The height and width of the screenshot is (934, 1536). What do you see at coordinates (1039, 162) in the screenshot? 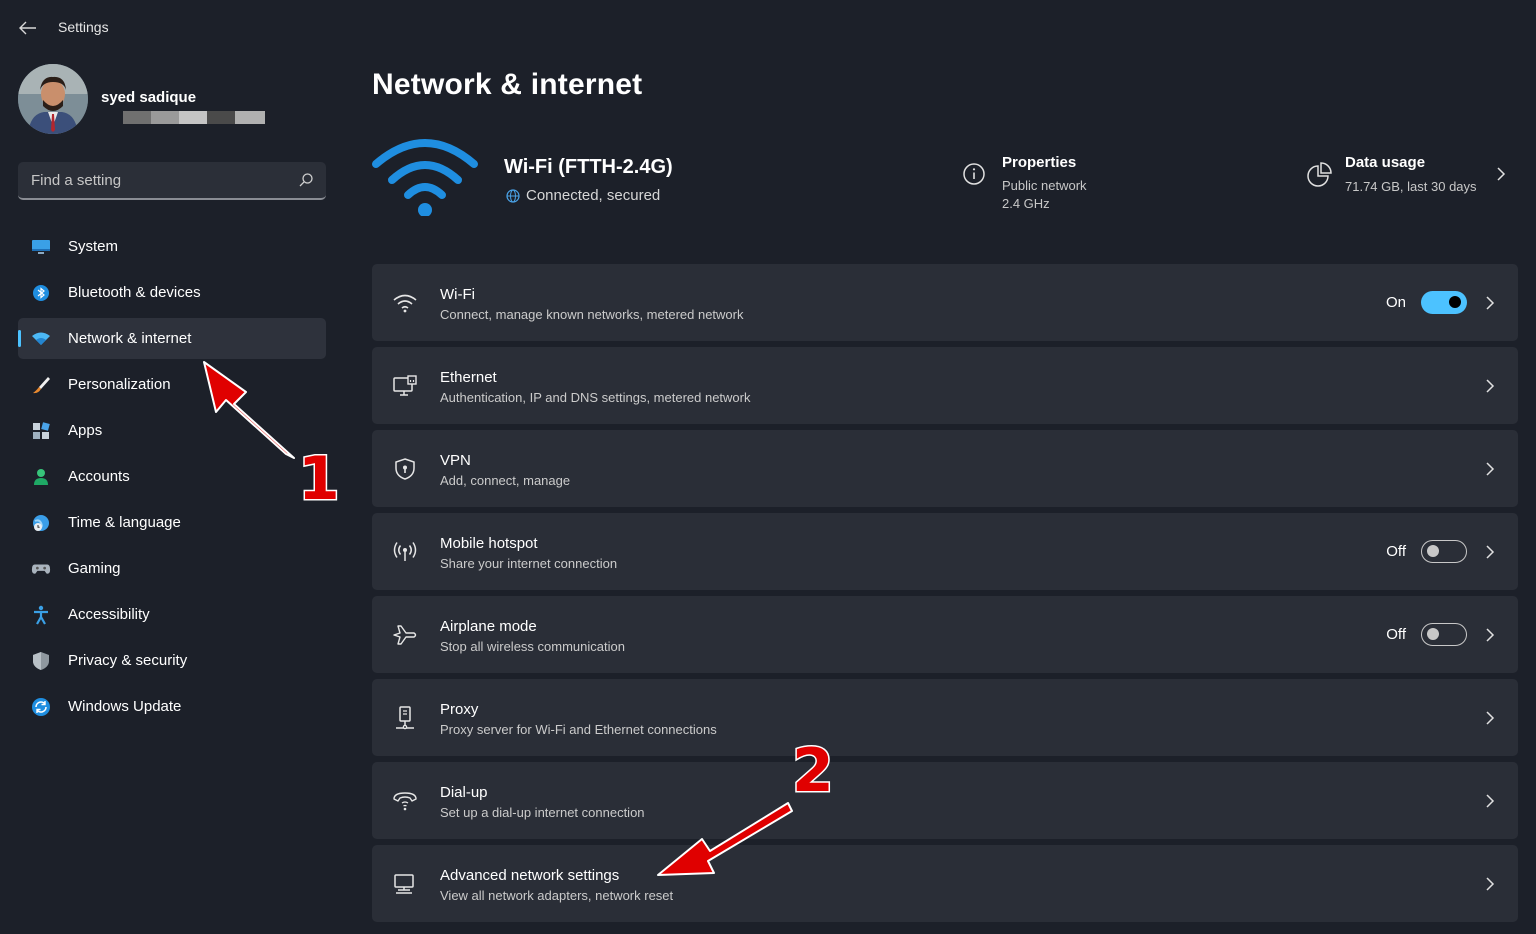
I see `properties-title: Properties` at bounding box center [1039, 162].